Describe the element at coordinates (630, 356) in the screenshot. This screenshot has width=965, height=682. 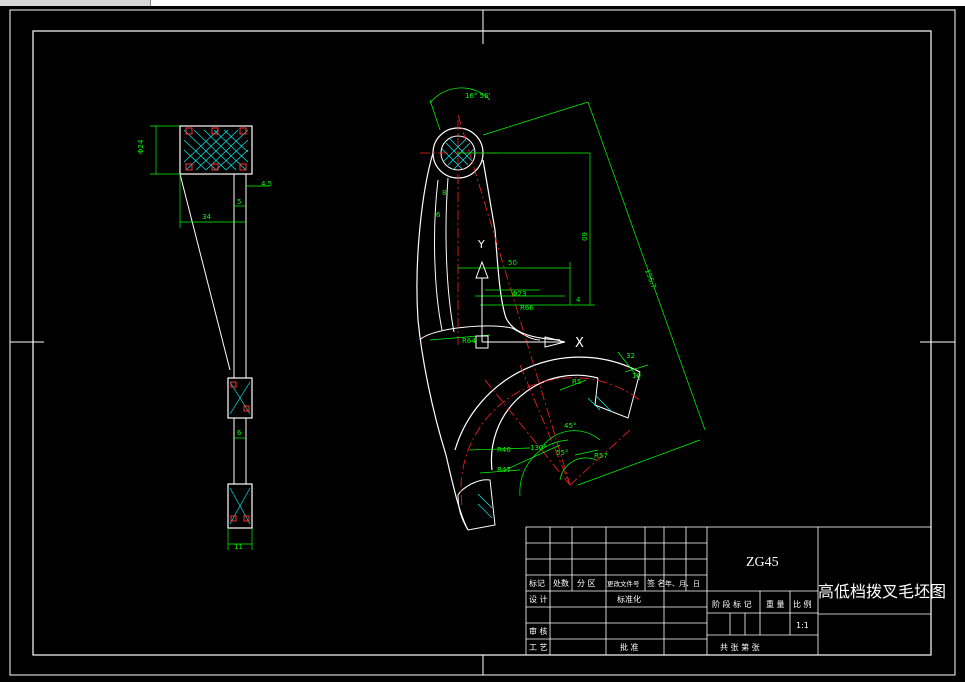
I see `dim-32: 32` at that location.